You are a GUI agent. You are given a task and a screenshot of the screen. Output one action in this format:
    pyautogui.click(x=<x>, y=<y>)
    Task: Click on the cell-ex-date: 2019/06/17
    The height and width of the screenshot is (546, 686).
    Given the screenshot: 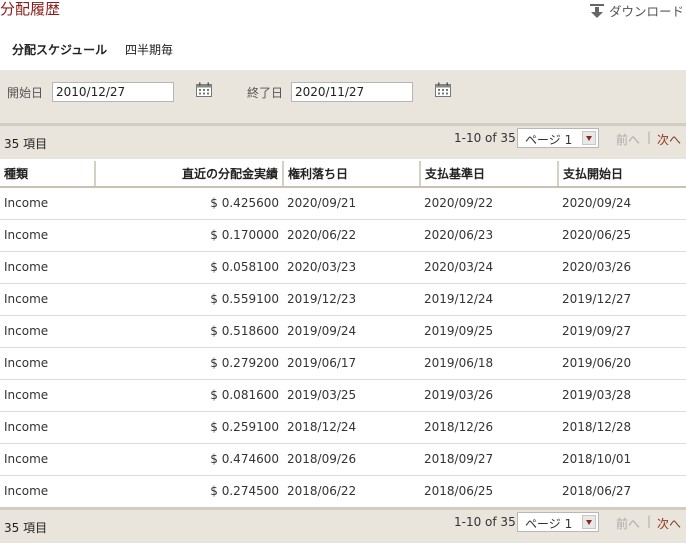 What is the action you would take?
    pyautogui.click(x=351, y=363)
    